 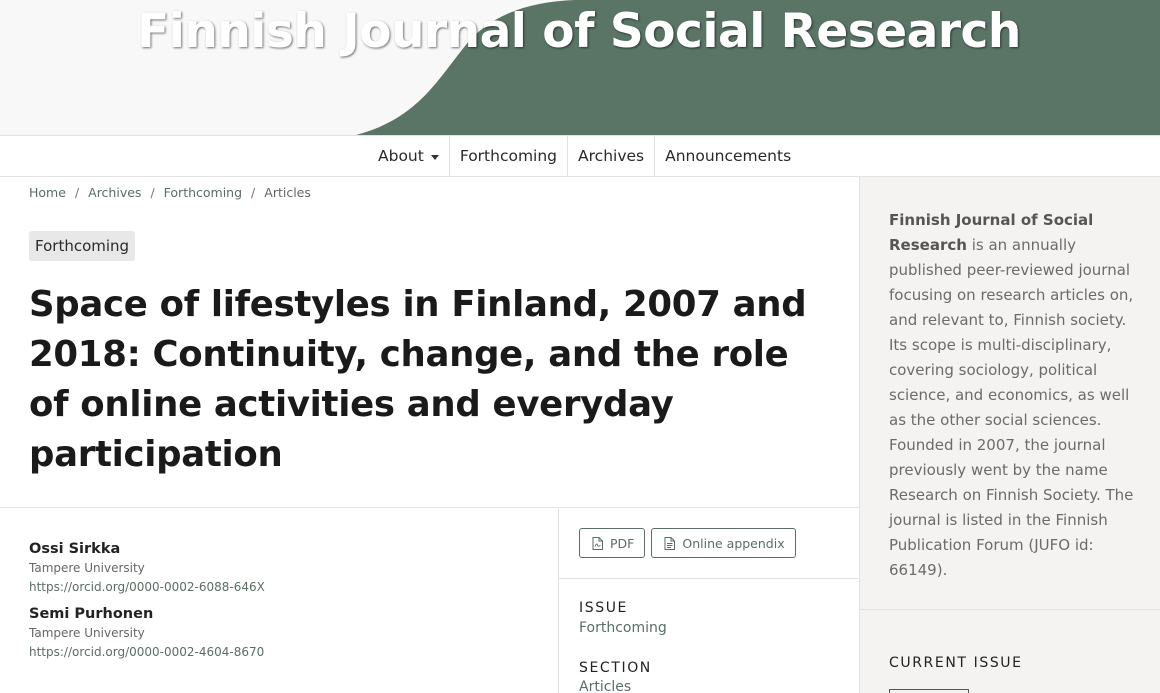 What do you see at coordinates (605, 686) in the screenshot?
I see `section-value: Articles` at bounding box center [605, 686].